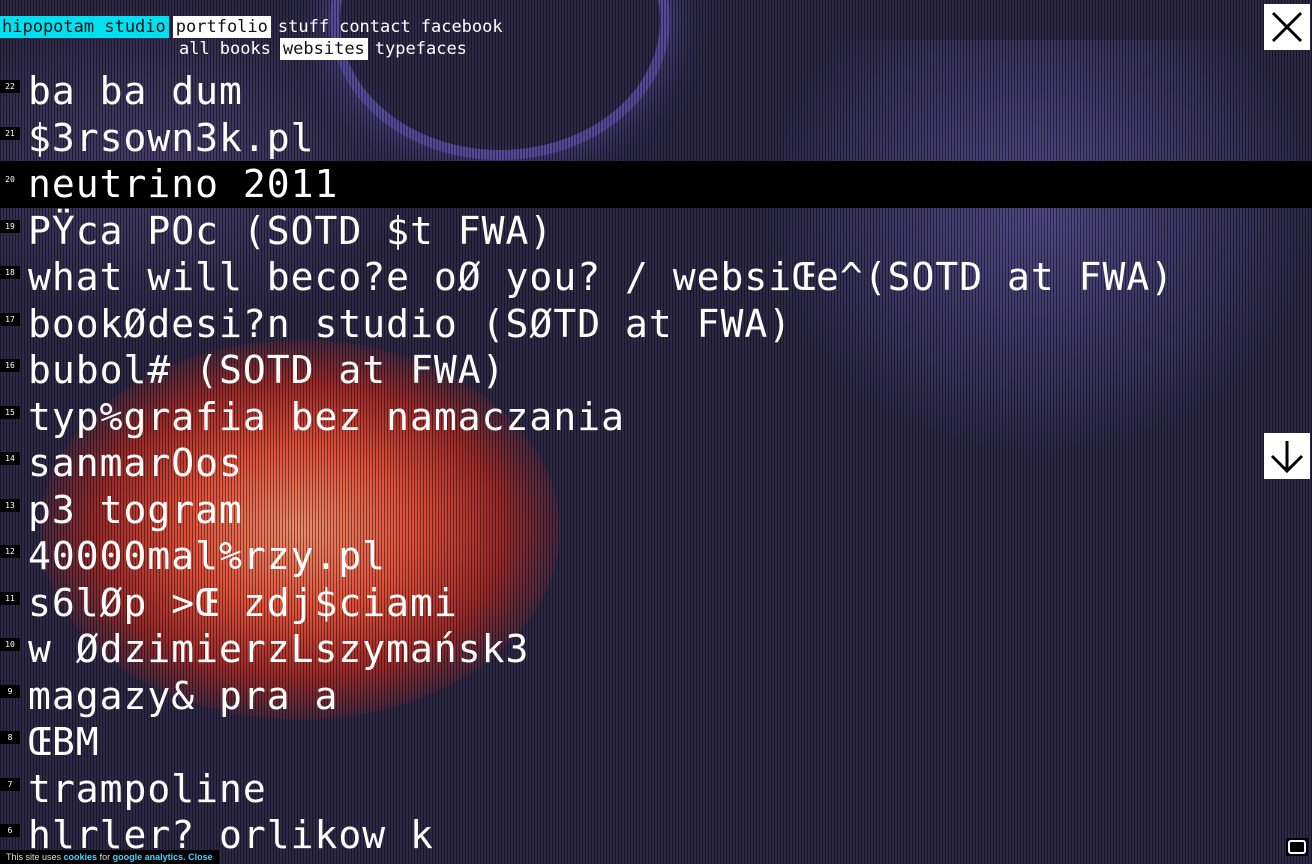 The width and height of the screenshot is (1312, 864). What do you see at coordinates (656, 138) in the screenshot?
I see `project-item: 21 $3rsown3k.pl` at bounding box center [656, 138].